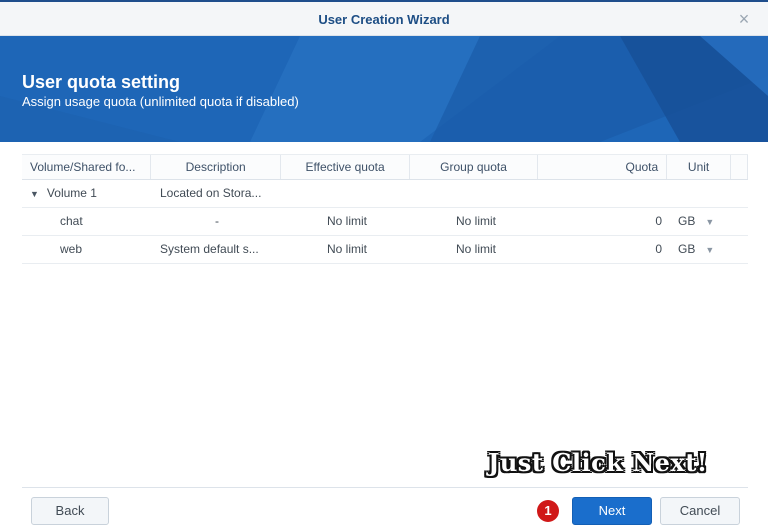 The width and height of the screenshot is (768, 532). What do you see at coordinates (385, 487) in the screenshot?
I see `footer-divider` at bounding box center [385, 487].